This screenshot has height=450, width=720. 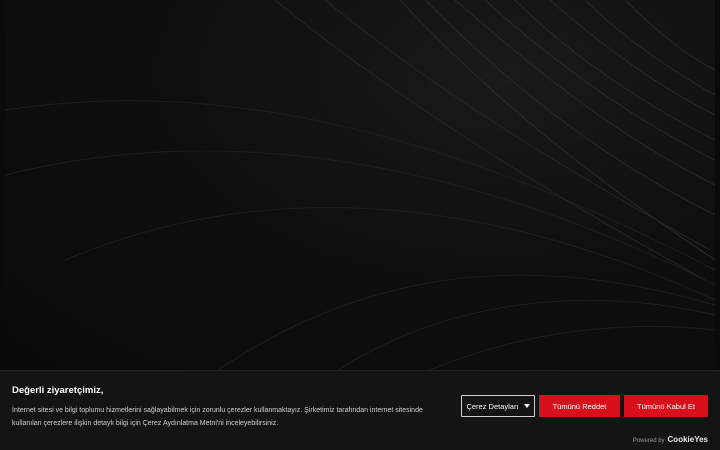 What do you see at coordinates (492, 406) in the screenshot?
I see `cookie-details-label: Çerez Detayları` at bounding box center [492, 406].